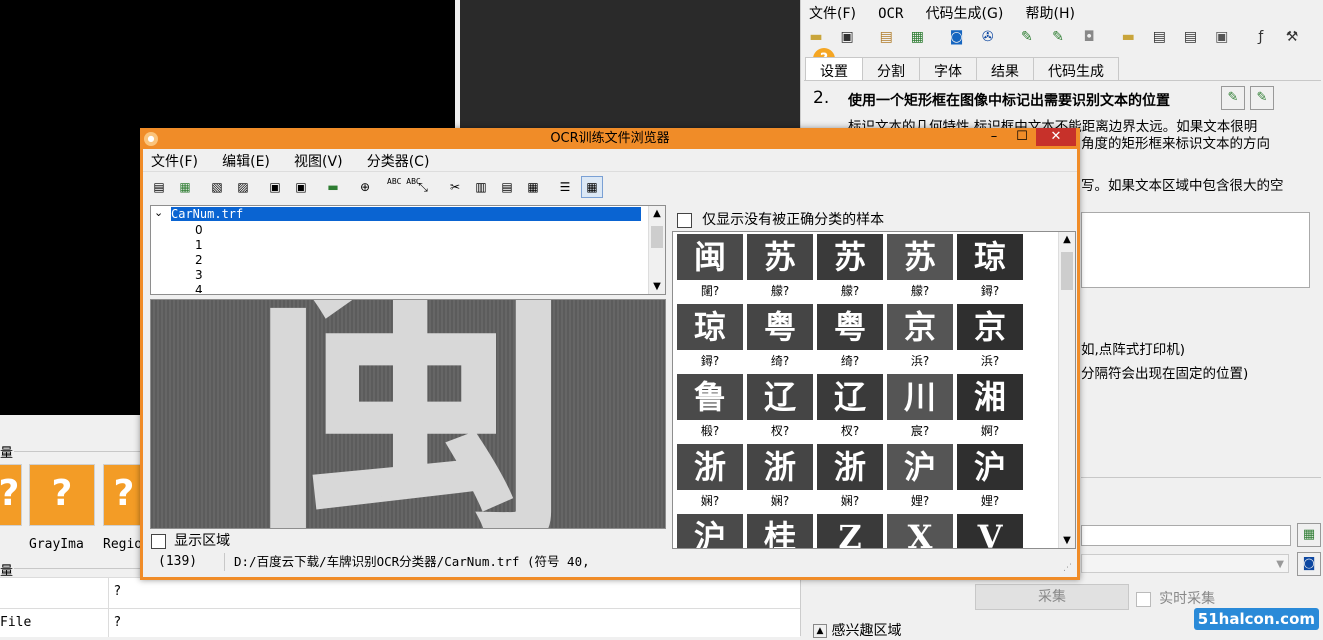 This screenshot has height=640, width=1323. I want to click on close-button: ✕, so click(1056, 137).